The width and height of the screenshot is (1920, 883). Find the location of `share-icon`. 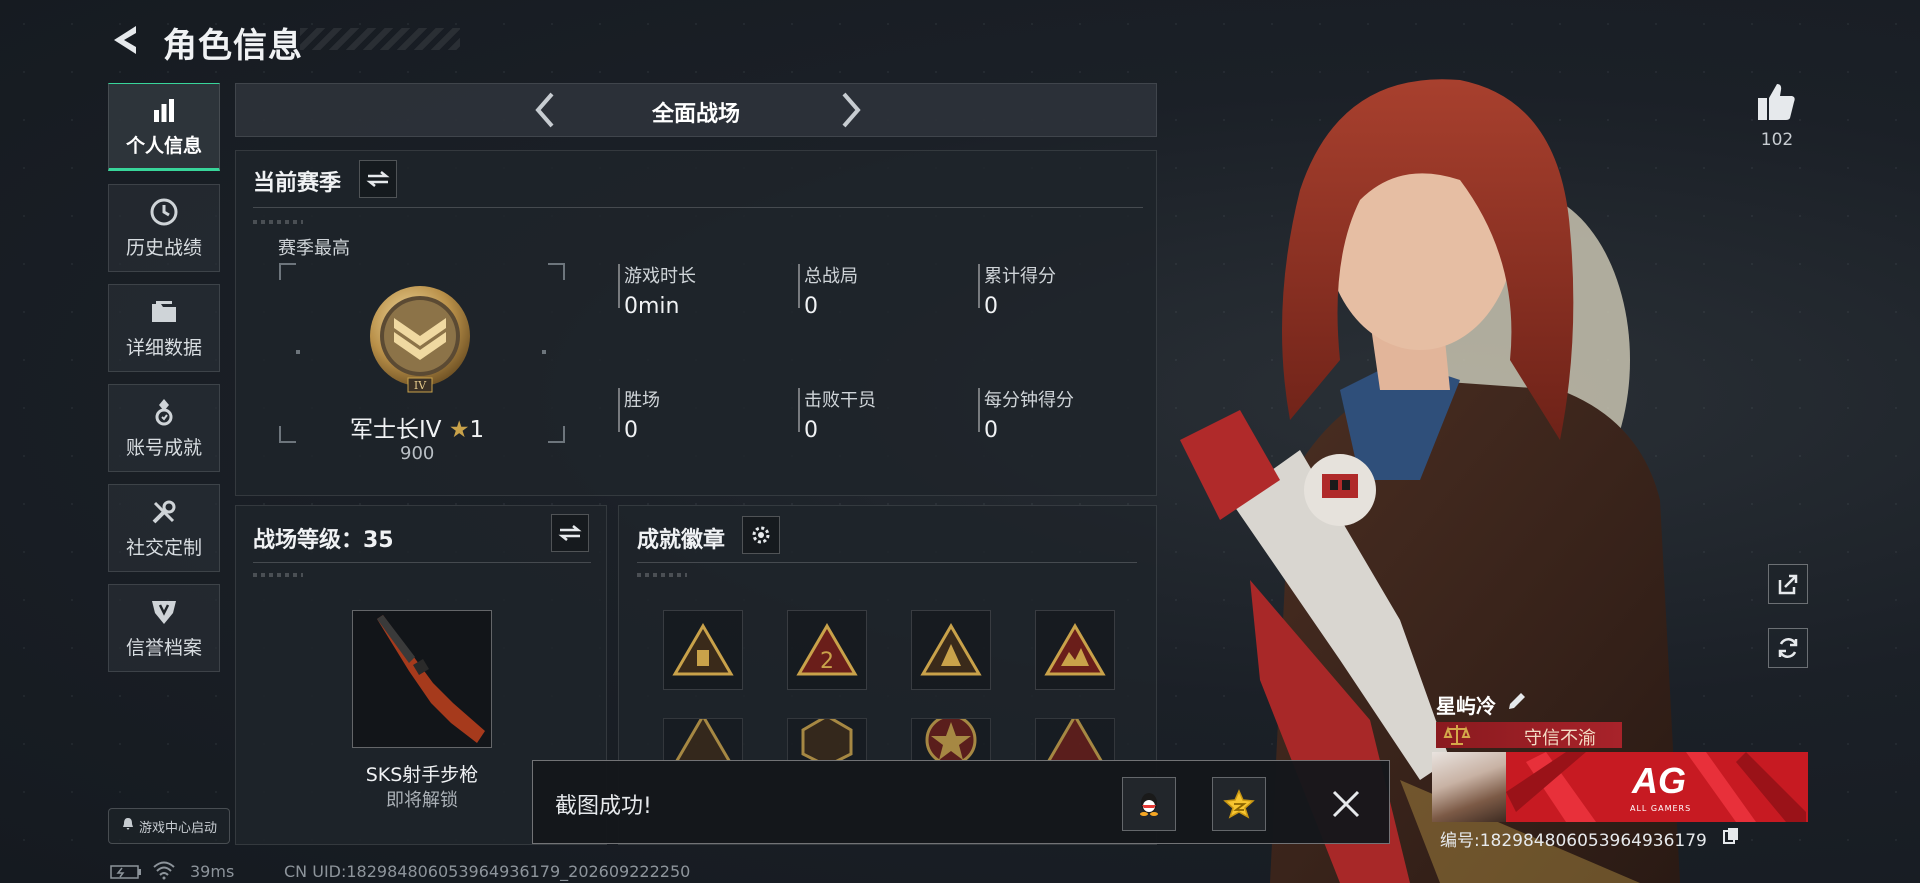

share-icon is located at coordinates (1788, 584).